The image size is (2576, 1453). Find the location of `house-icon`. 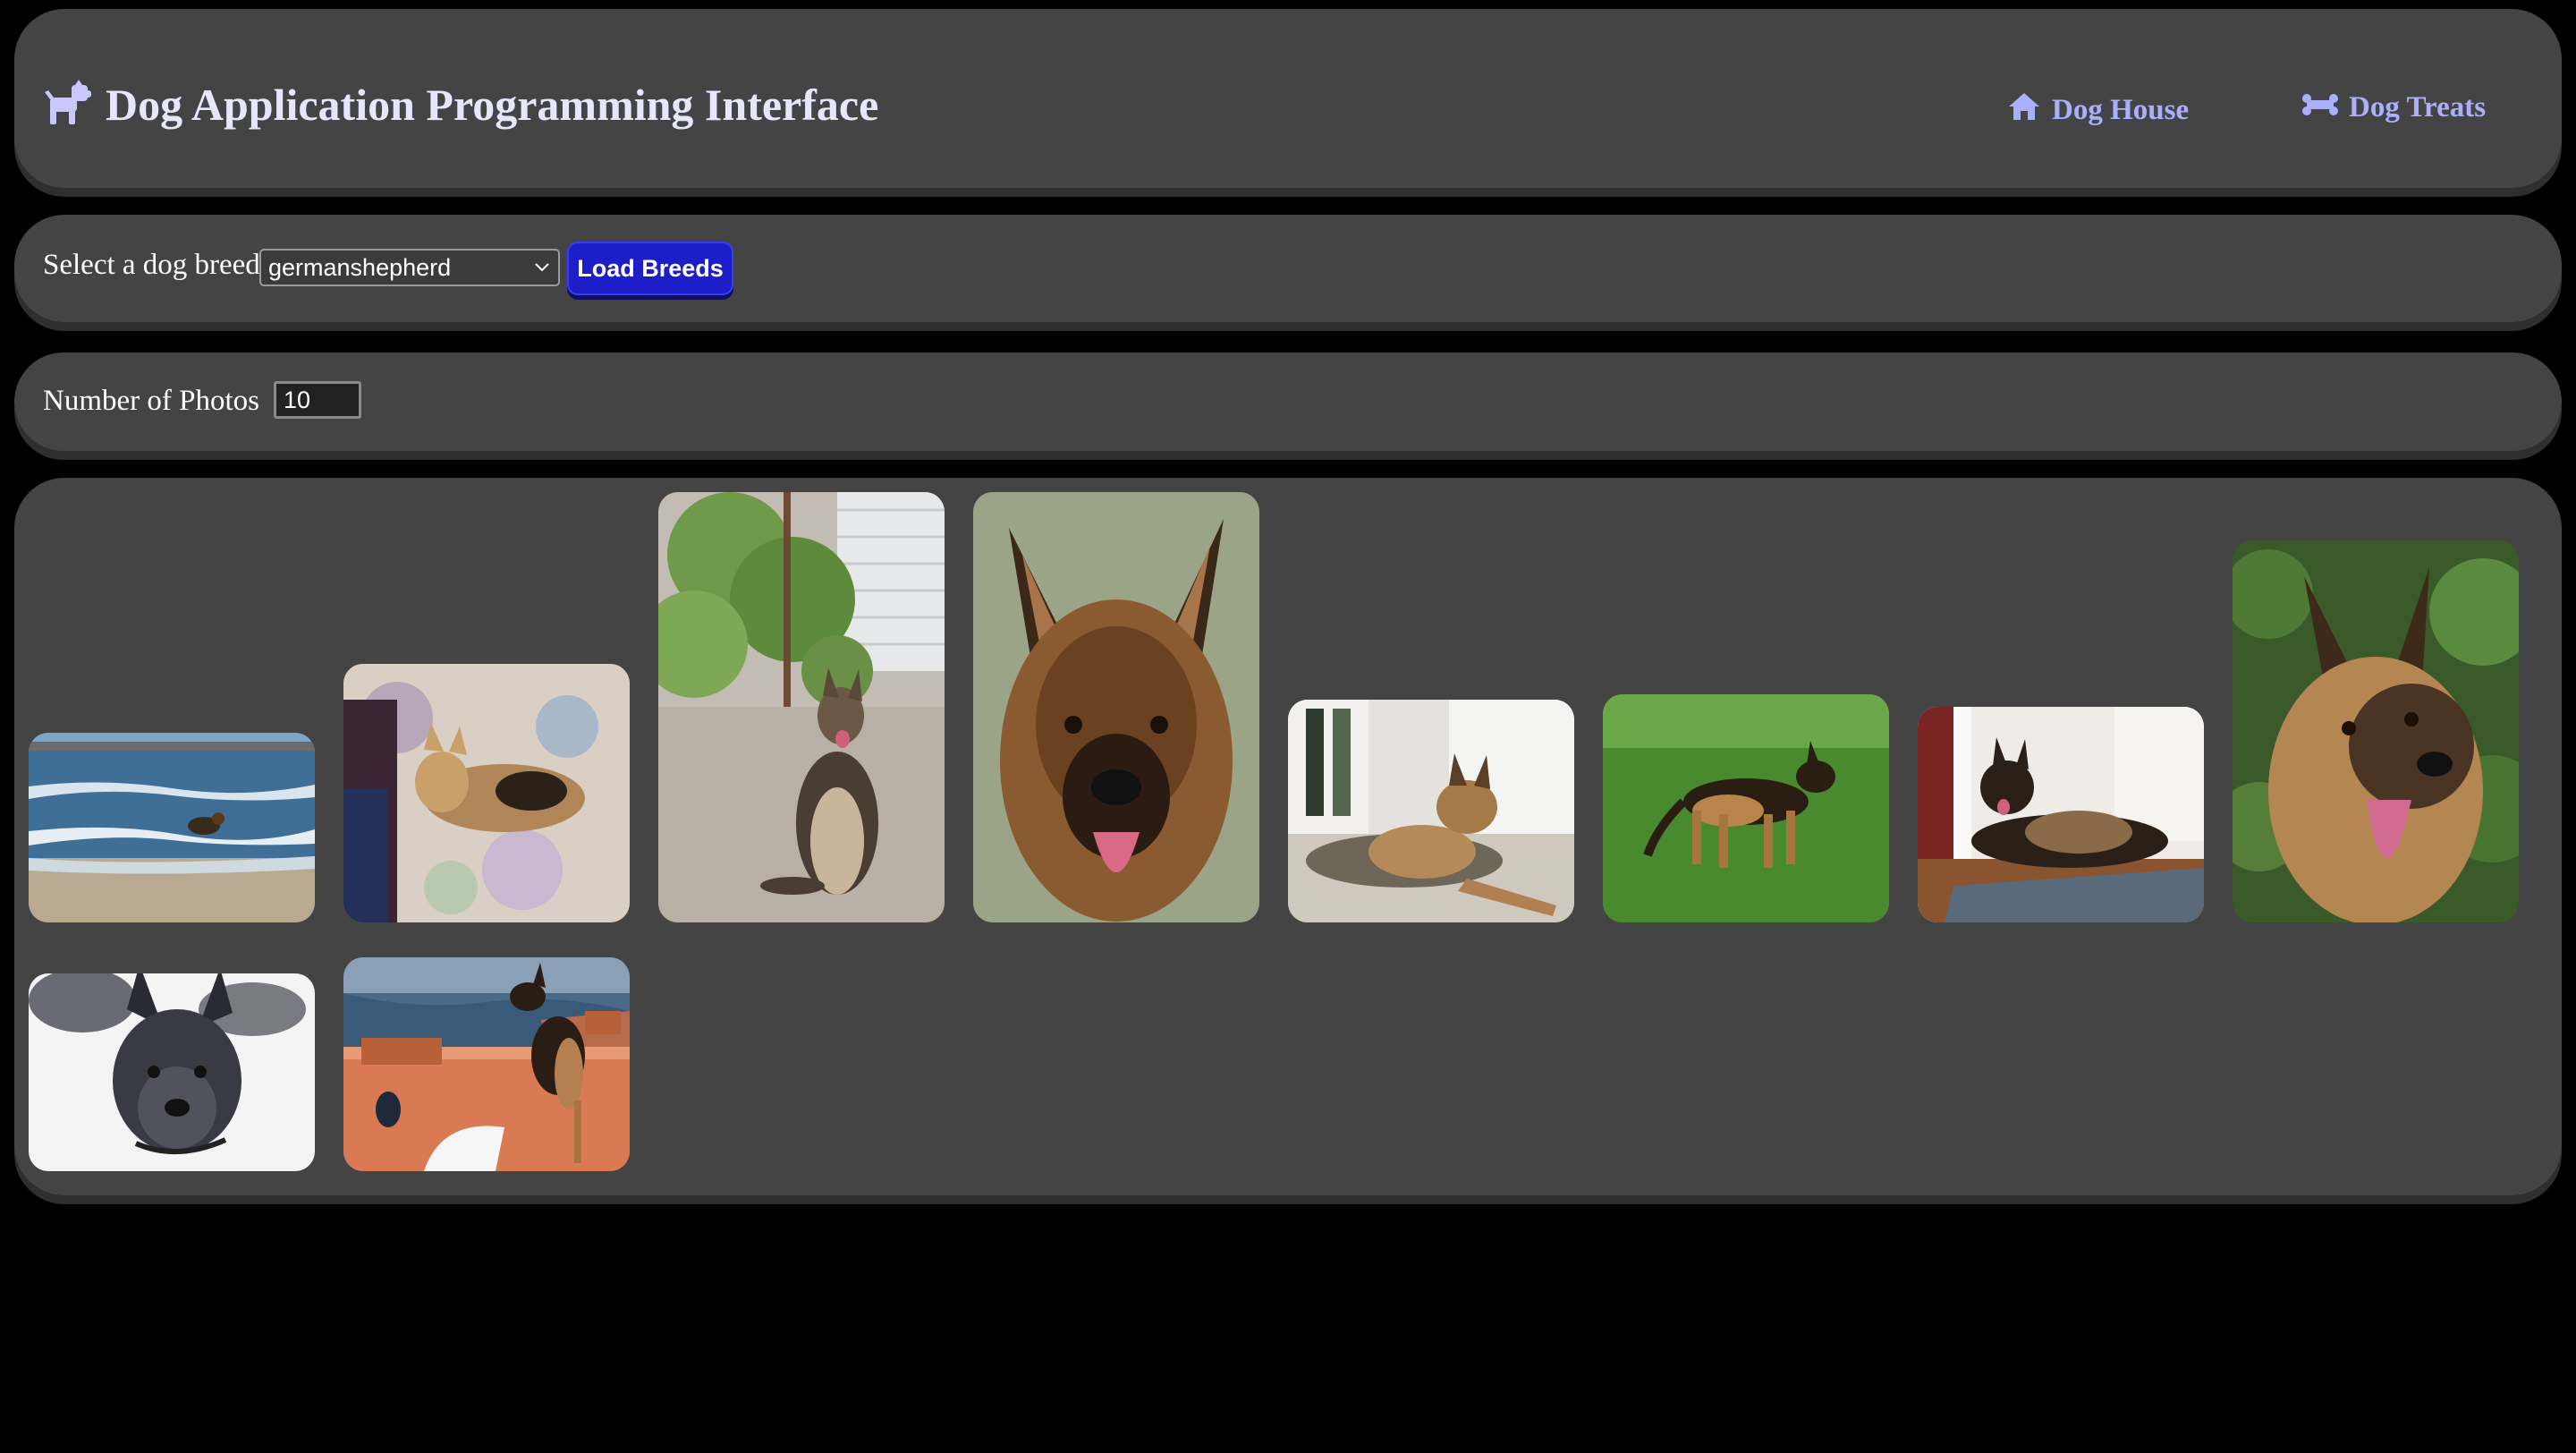

house-icon is located at coordinates (2024, 110).